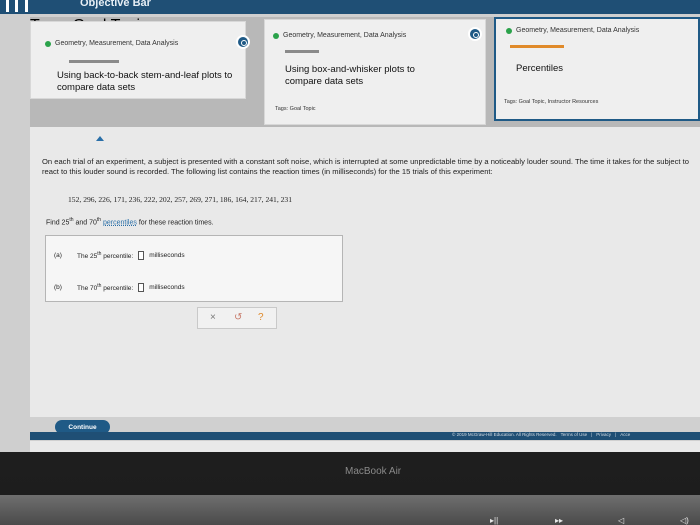  What do you see at coordinates (539, 68) in the screenshot?
I see `card-title: Percentiles` at bounding box center [539, 68].